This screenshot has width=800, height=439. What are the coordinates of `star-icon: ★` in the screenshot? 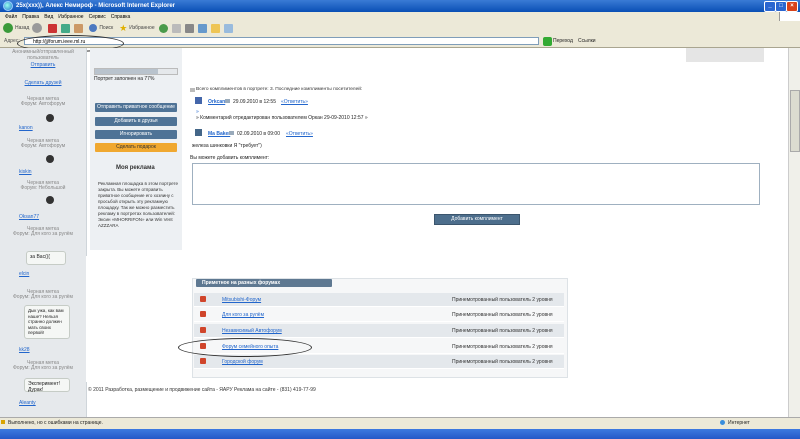 It's located at (123, 27).